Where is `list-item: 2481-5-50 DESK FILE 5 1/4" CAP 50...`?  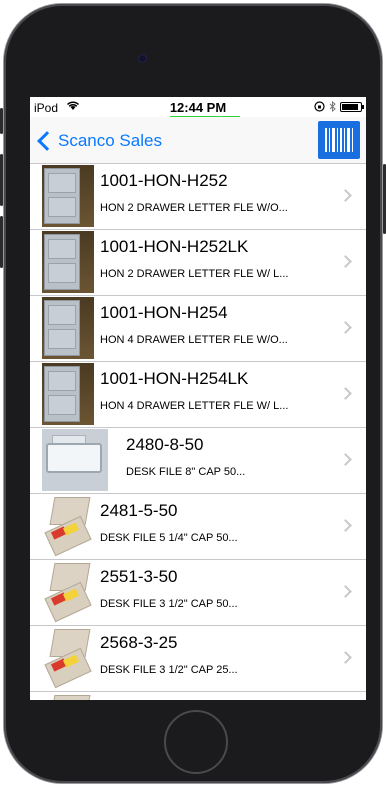 list-item: 2481-5-50 DESK FILE 5 1/4" CAP 50... is located at coordinates (198, 527).